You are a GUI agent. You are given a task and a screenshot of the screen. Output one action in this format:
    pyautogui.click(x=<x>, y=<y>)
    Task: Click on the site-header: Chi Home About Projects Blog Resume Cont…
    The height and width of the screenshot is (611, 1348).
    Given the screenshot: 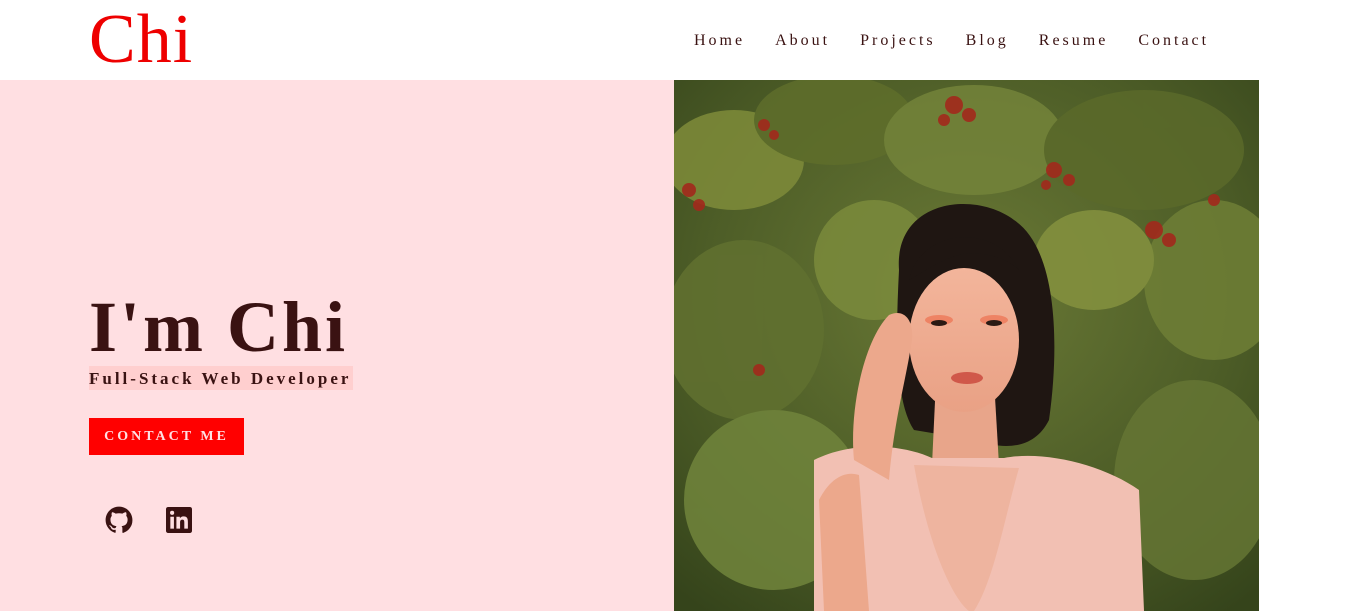 What is the action you would take?
    pyautogui.click(x=674, y=40)
    